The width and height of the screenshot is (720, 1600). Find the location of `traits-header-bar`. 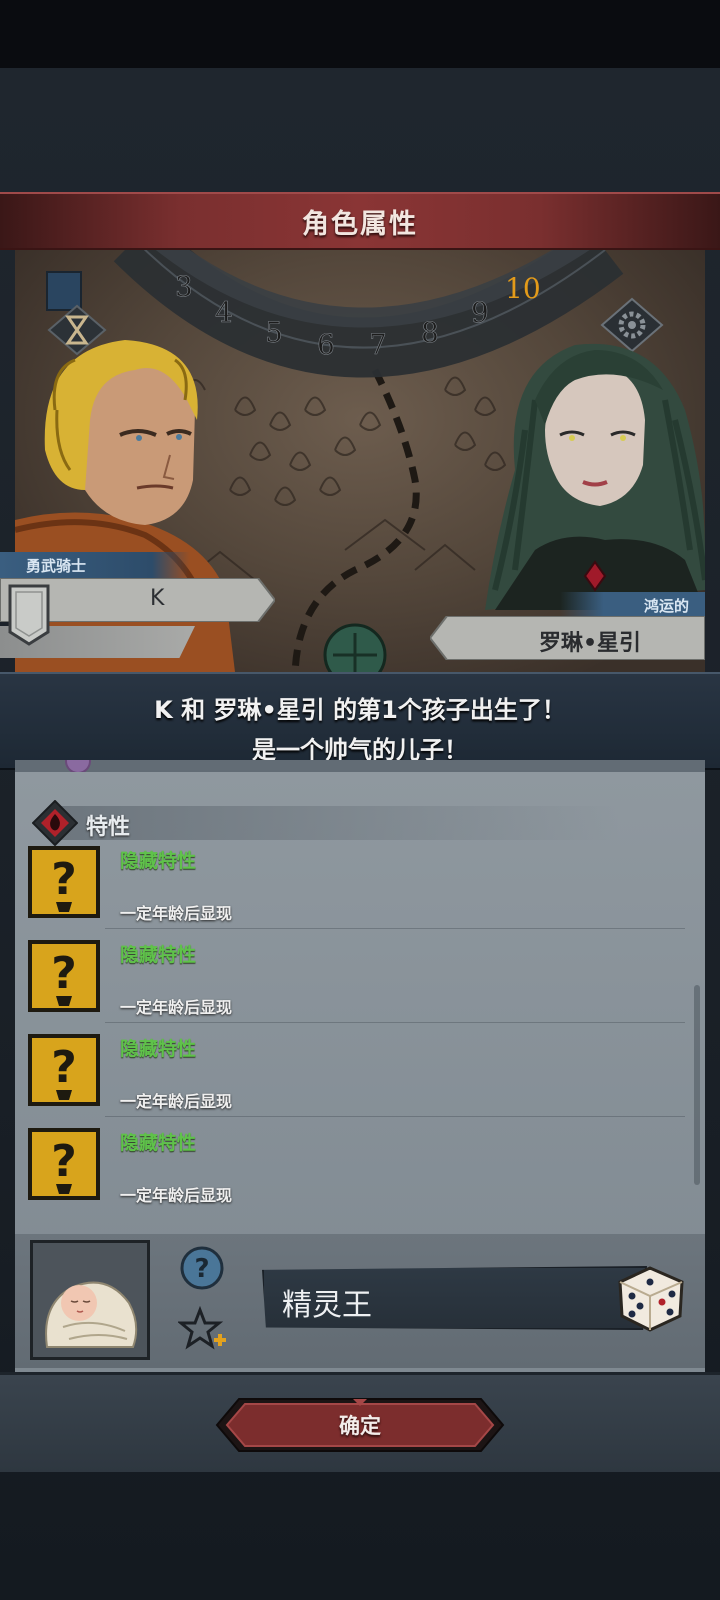

traits-header-bar is located at coordinates (340, 823).